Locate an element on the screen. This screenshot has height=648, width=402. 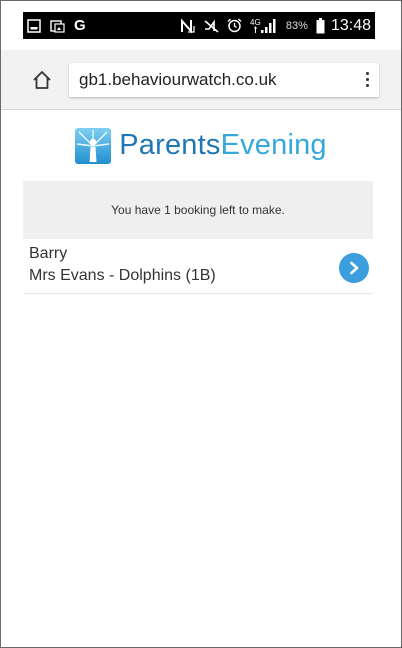
teacher-class: Mrs Evans - Dolphins (1B) is located at coordinates (122, 275).